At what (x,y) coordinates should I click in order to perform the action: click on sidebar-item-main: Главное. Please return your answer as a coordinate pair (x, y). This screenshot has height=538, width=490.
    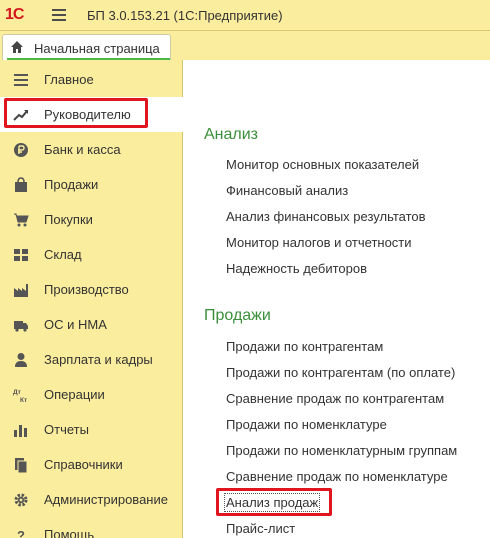
    Looking at the image, I should click on (91, 79).